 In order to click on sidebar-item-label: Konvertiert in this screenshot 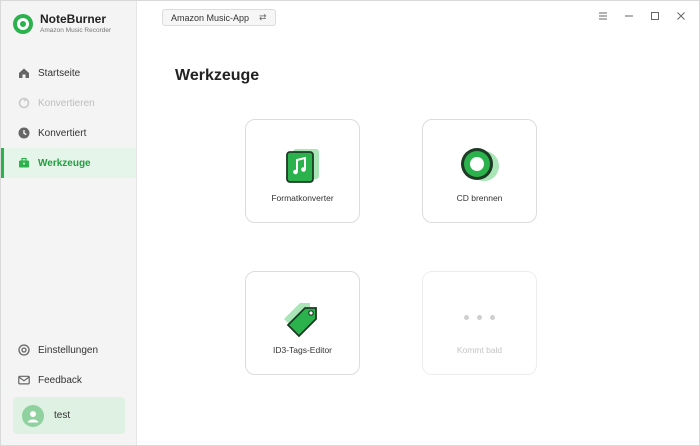, I will do `click(62, 133)`.